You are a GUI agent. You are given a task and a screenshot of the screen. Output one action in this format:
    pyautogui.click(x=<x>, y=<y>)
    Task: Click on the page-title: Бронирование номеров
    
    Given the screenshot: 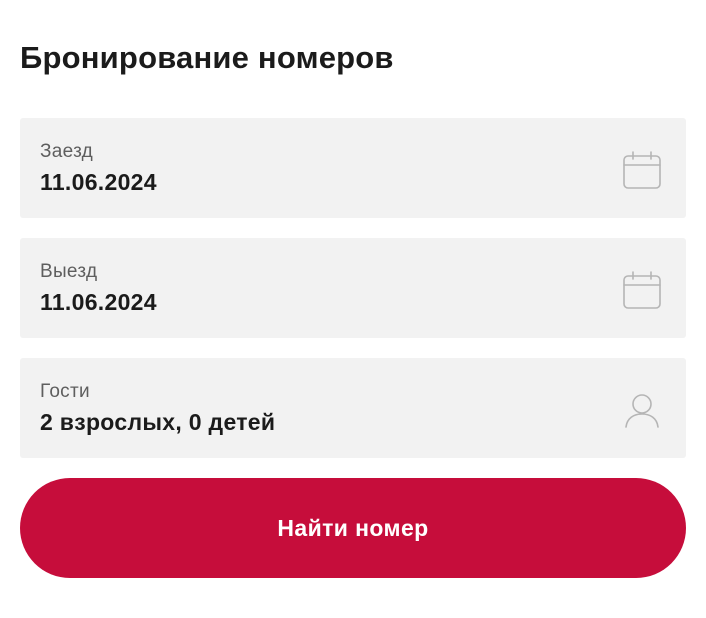 What is the action you would take?
    pyautogui.click(x=207, y=57)
    